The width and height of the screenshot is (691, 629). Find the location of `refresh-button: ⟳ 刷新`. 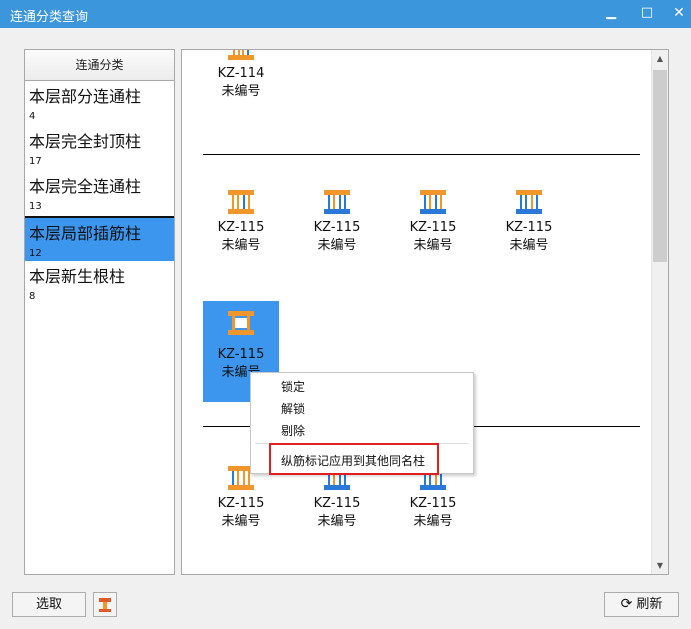

refresh-button: ⟳ 刷新 is located at coordinates (641, 604).